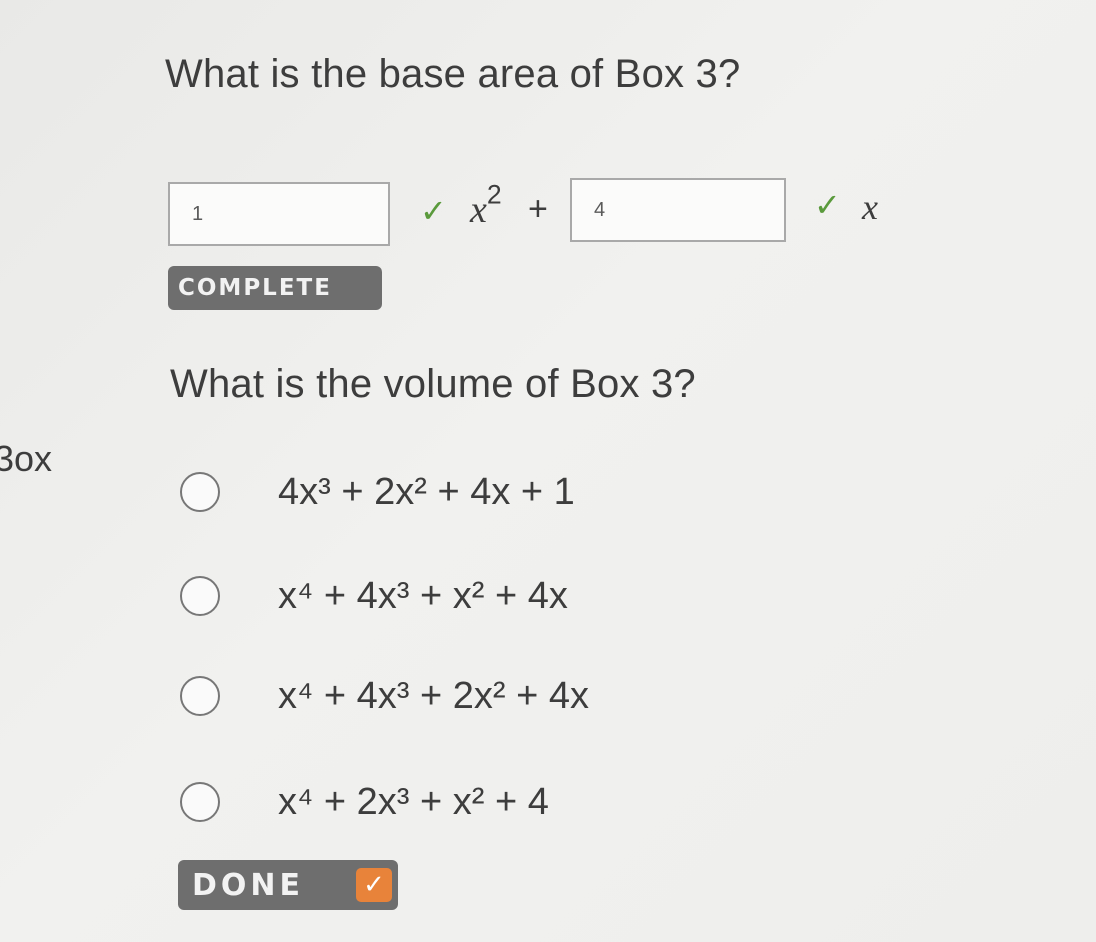 The image size is (1096, 942). Describe the element at coordinates (433, 384) in the screenshot. I see `question-title-volume: What is the volume of Box 3?` at that location.